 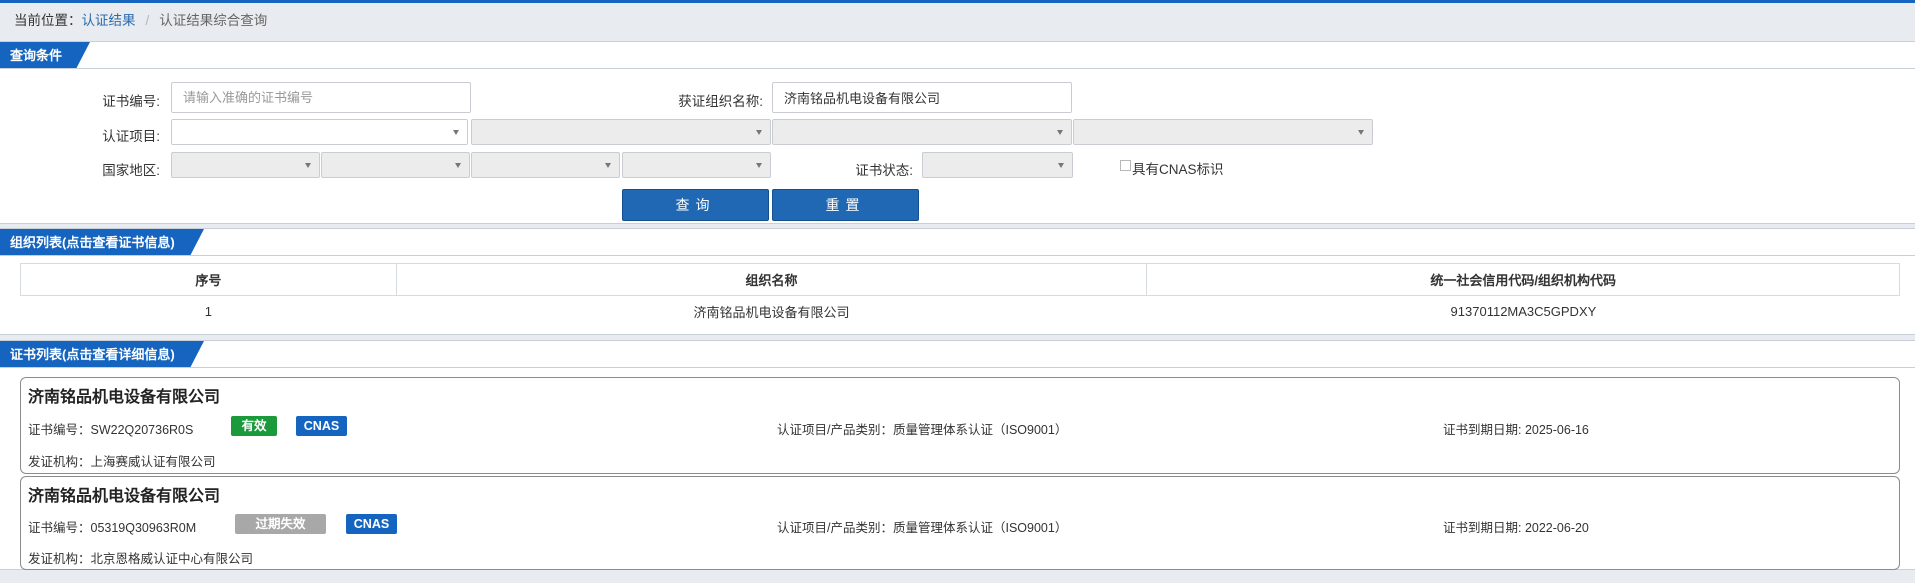 What do you see at coordinates (140, 21) in the screenshot?
I see `breadcrumb: 当前位置： 认证结果 / 认证结果综合查询` at bounding box center [140, 21].